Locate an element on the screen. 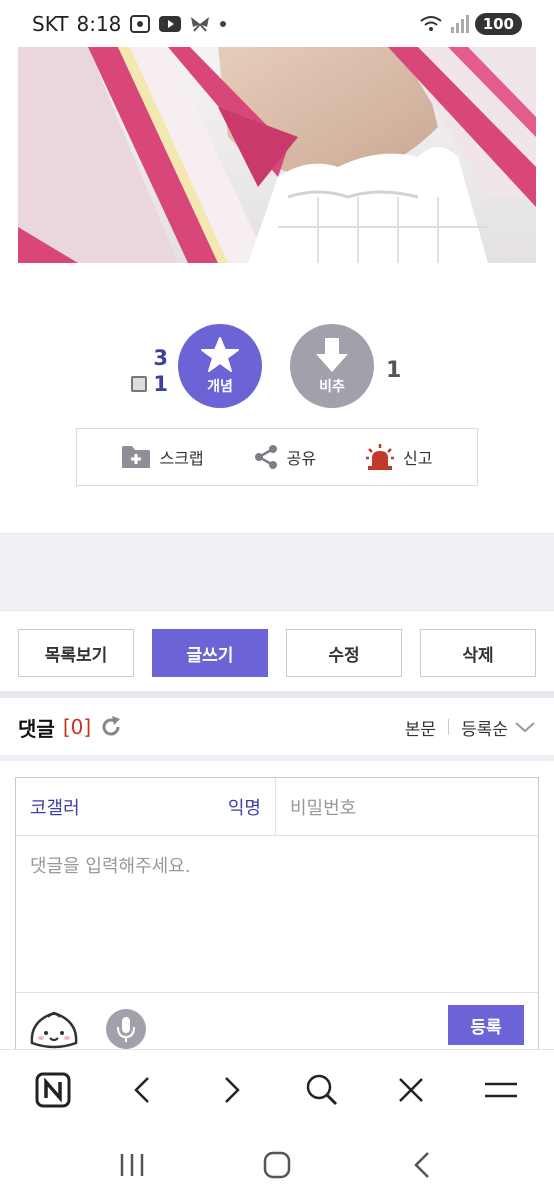  nickname-value: 코갤러 is located at coordinates (55, 808).